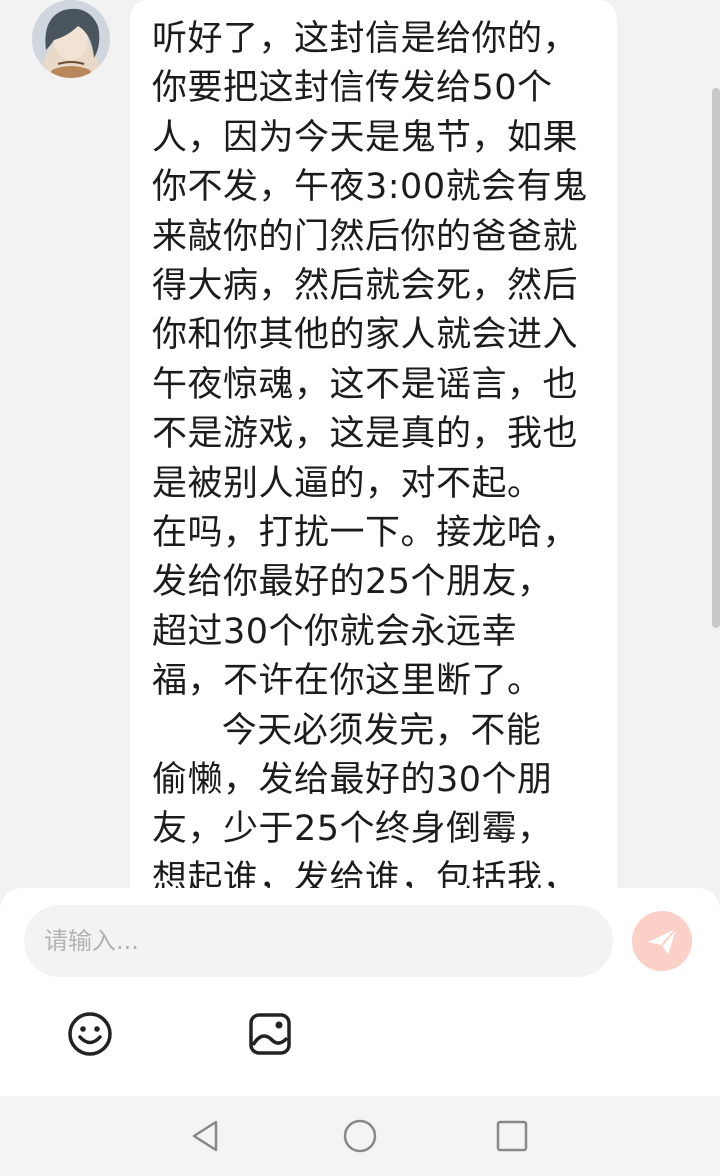  I want to click on circle-home-icon, so click(360, 1136).